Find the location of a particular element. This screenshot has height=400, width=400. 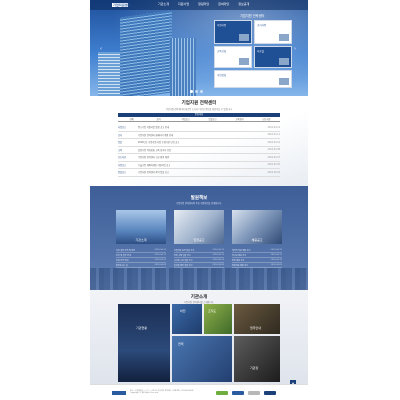

top-navigation: 기업지원센터 기관소개 지원사업 알림마당 참여마당 정보공개 is located at coordinates (199, 5).